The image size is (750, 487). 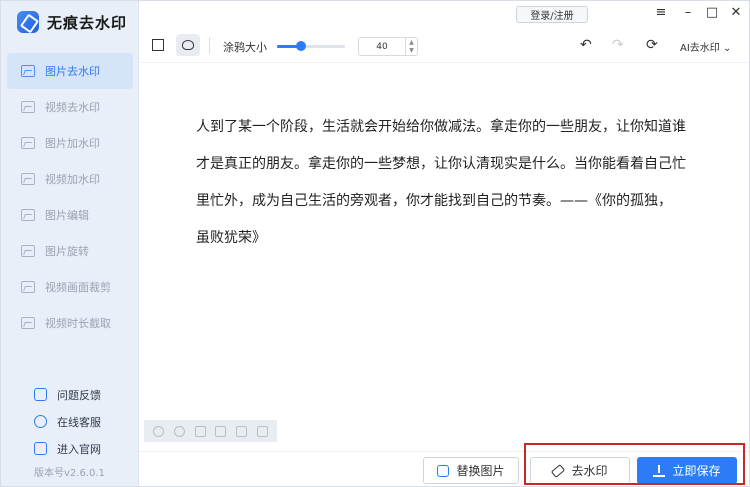 I want to click on brush-size-value: 40, so click(x=382, y=46).